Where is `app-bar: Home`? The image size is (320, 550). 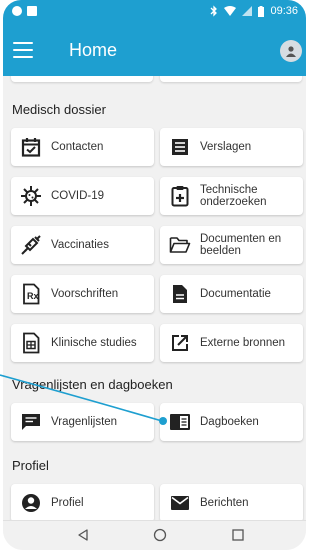 app-bar: Home is located at coordinates (154, 51).